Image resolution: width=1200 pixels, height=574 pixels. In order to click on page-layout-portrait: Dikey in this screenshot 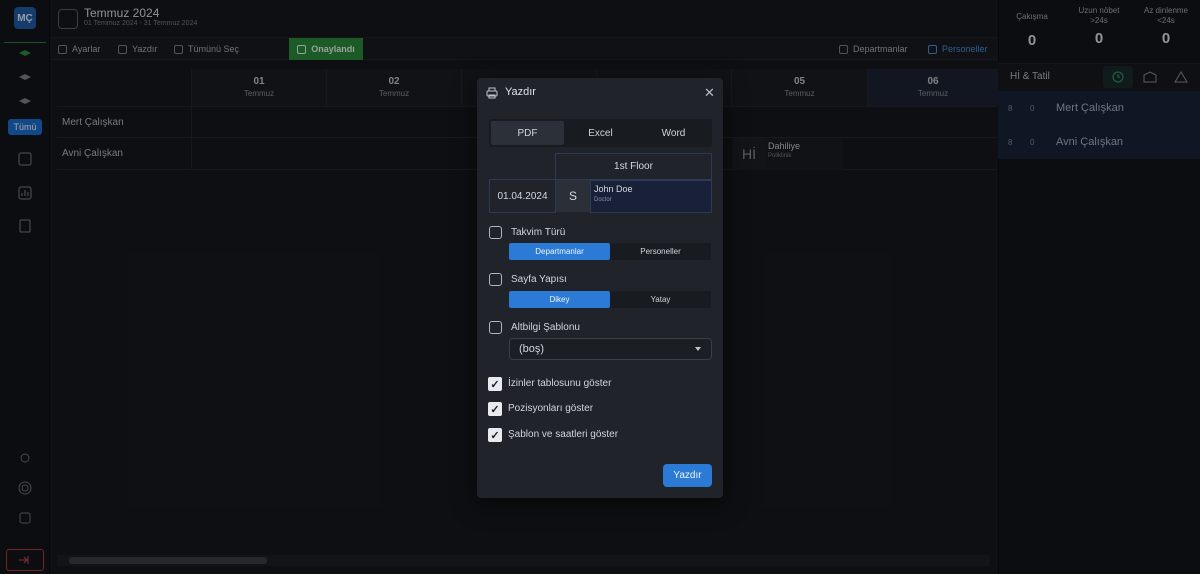, I will do `click(559, 299)`.